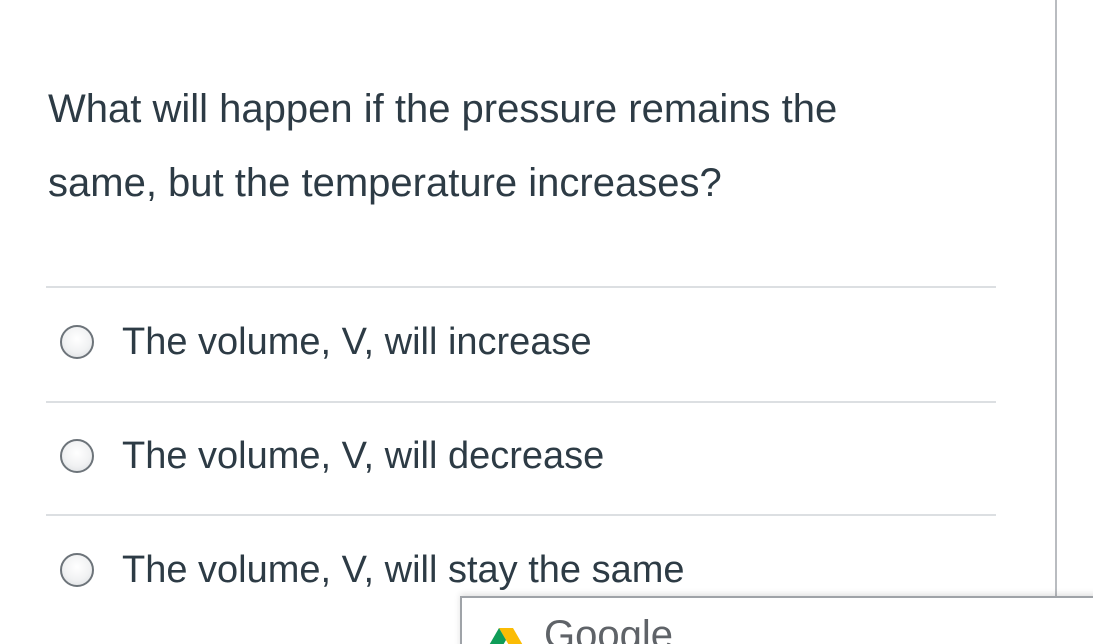 The width and height of the screenshot is (1093, 644). I want to click on question-line-2: same, but the temperature increases?, so click(385, 183).